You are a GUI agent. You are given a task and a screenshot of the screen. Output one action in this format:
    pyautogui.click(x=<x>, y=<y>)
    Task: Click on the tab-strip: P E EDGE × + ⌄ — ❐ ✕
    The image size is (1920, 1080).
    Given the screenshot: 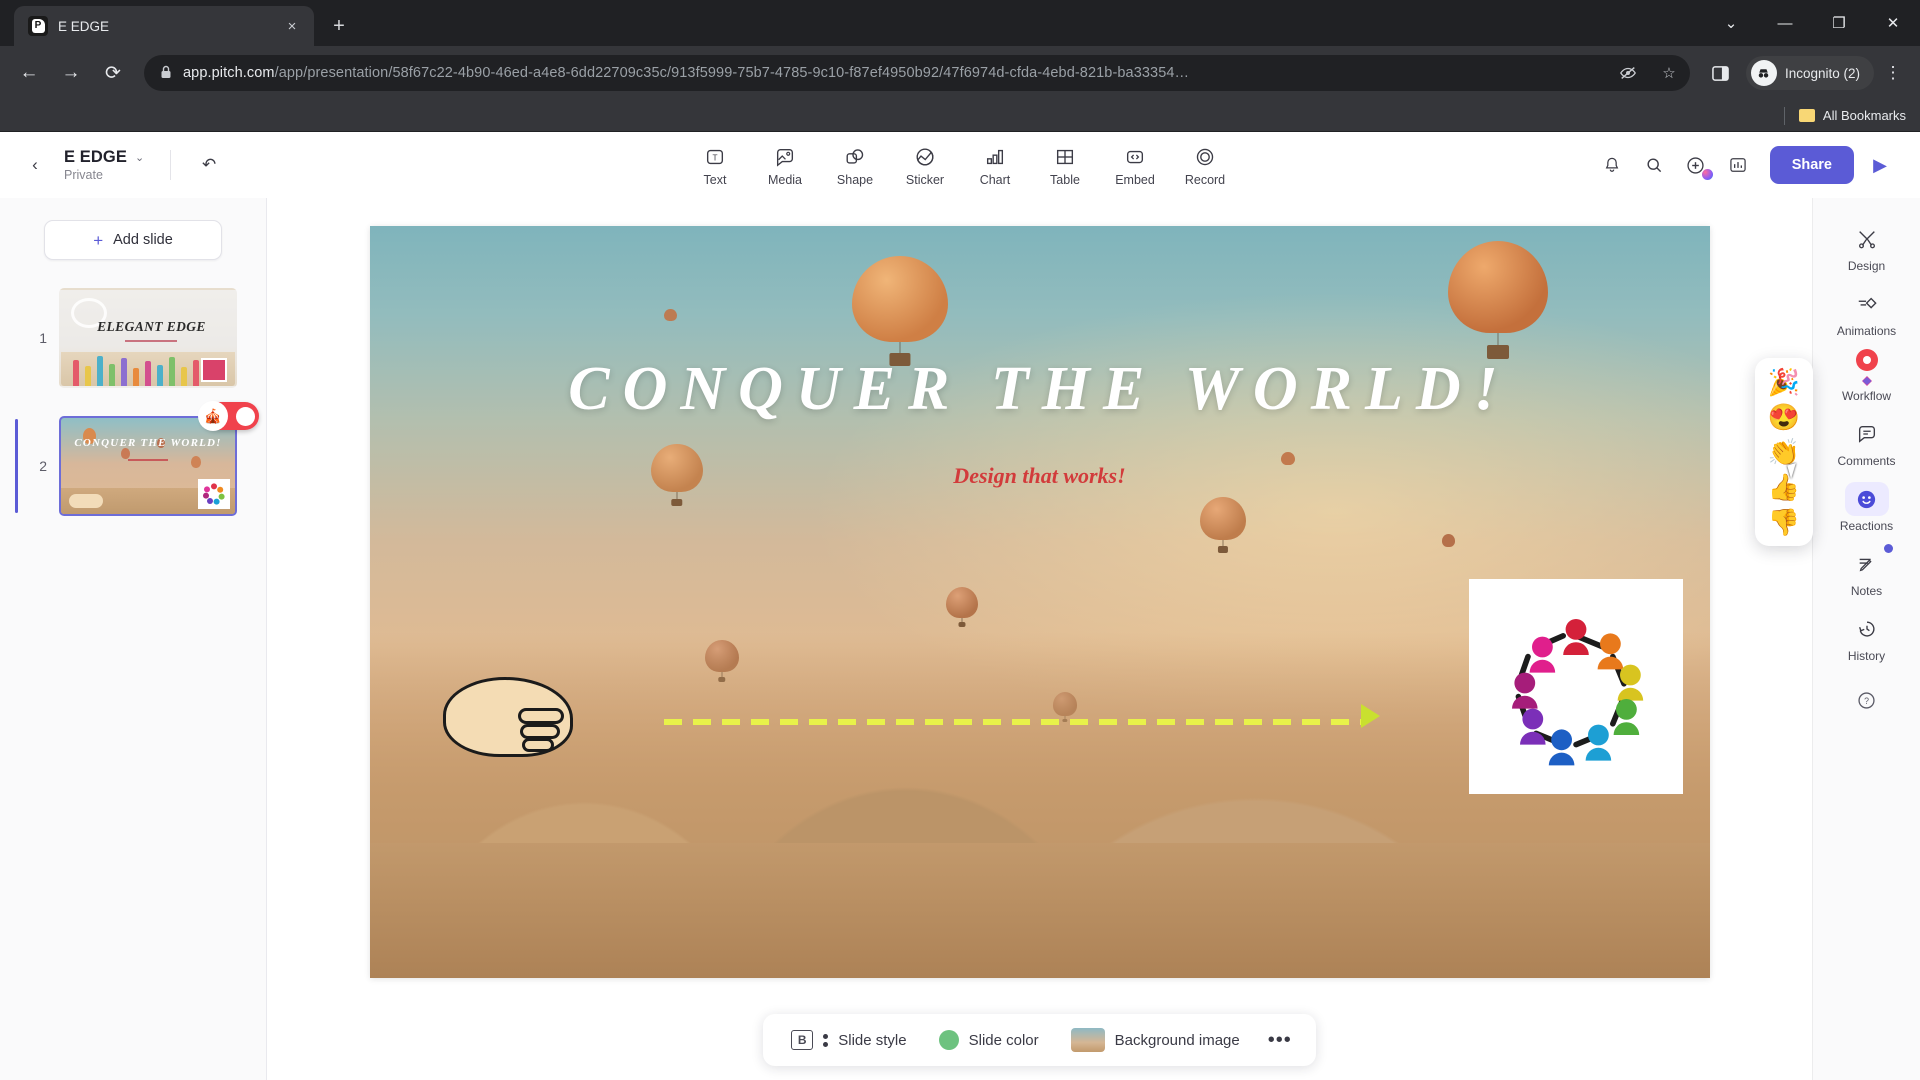 What is the action you would take?
    pyautogui.click(x=960, y=23)
    